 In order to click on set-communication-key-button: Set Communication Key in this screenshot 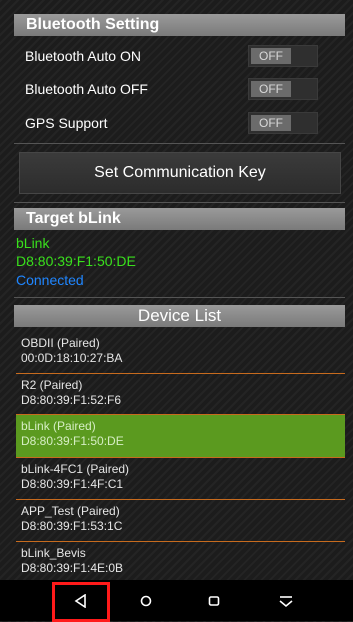, I will do `click(180, 173)`.